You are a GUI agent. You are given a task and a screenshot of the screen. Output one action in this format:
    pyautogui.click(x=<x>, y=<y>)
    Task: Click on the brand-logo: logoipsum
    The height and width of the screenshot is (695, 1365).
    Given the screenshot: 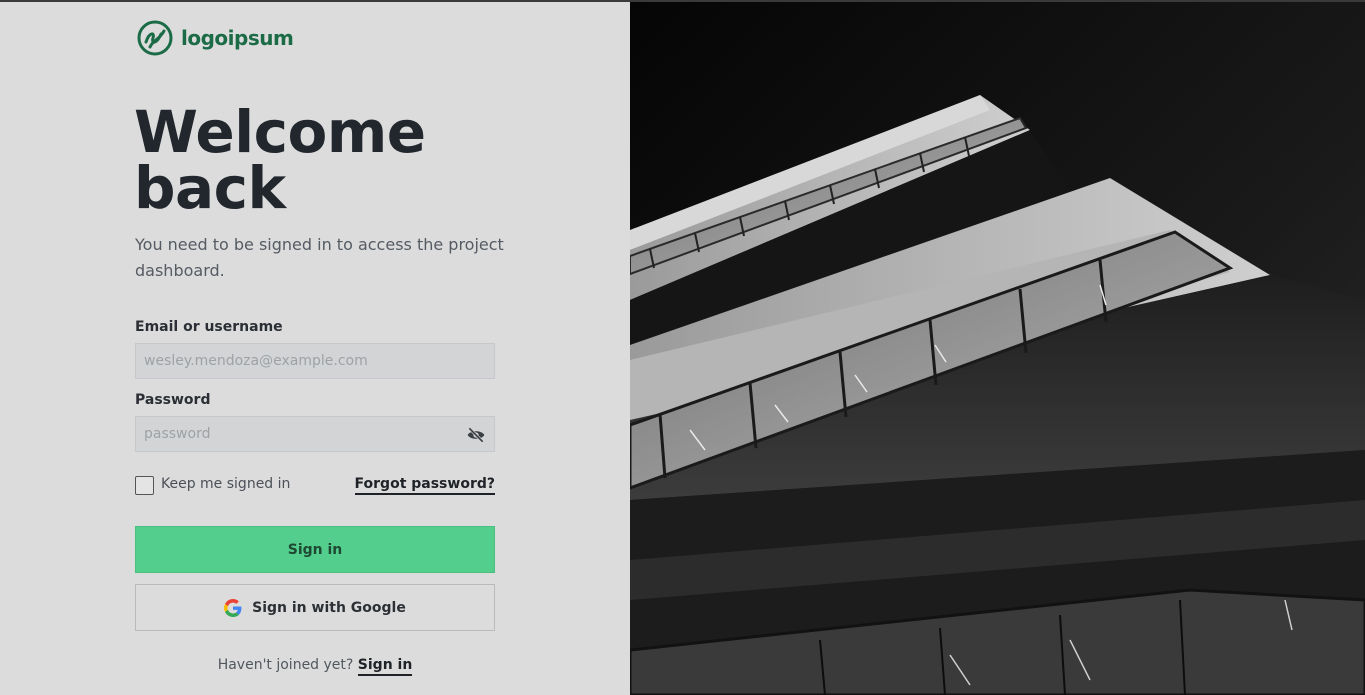 What is the action you would take?
    pyautogui.click(x=215, y=38)
    